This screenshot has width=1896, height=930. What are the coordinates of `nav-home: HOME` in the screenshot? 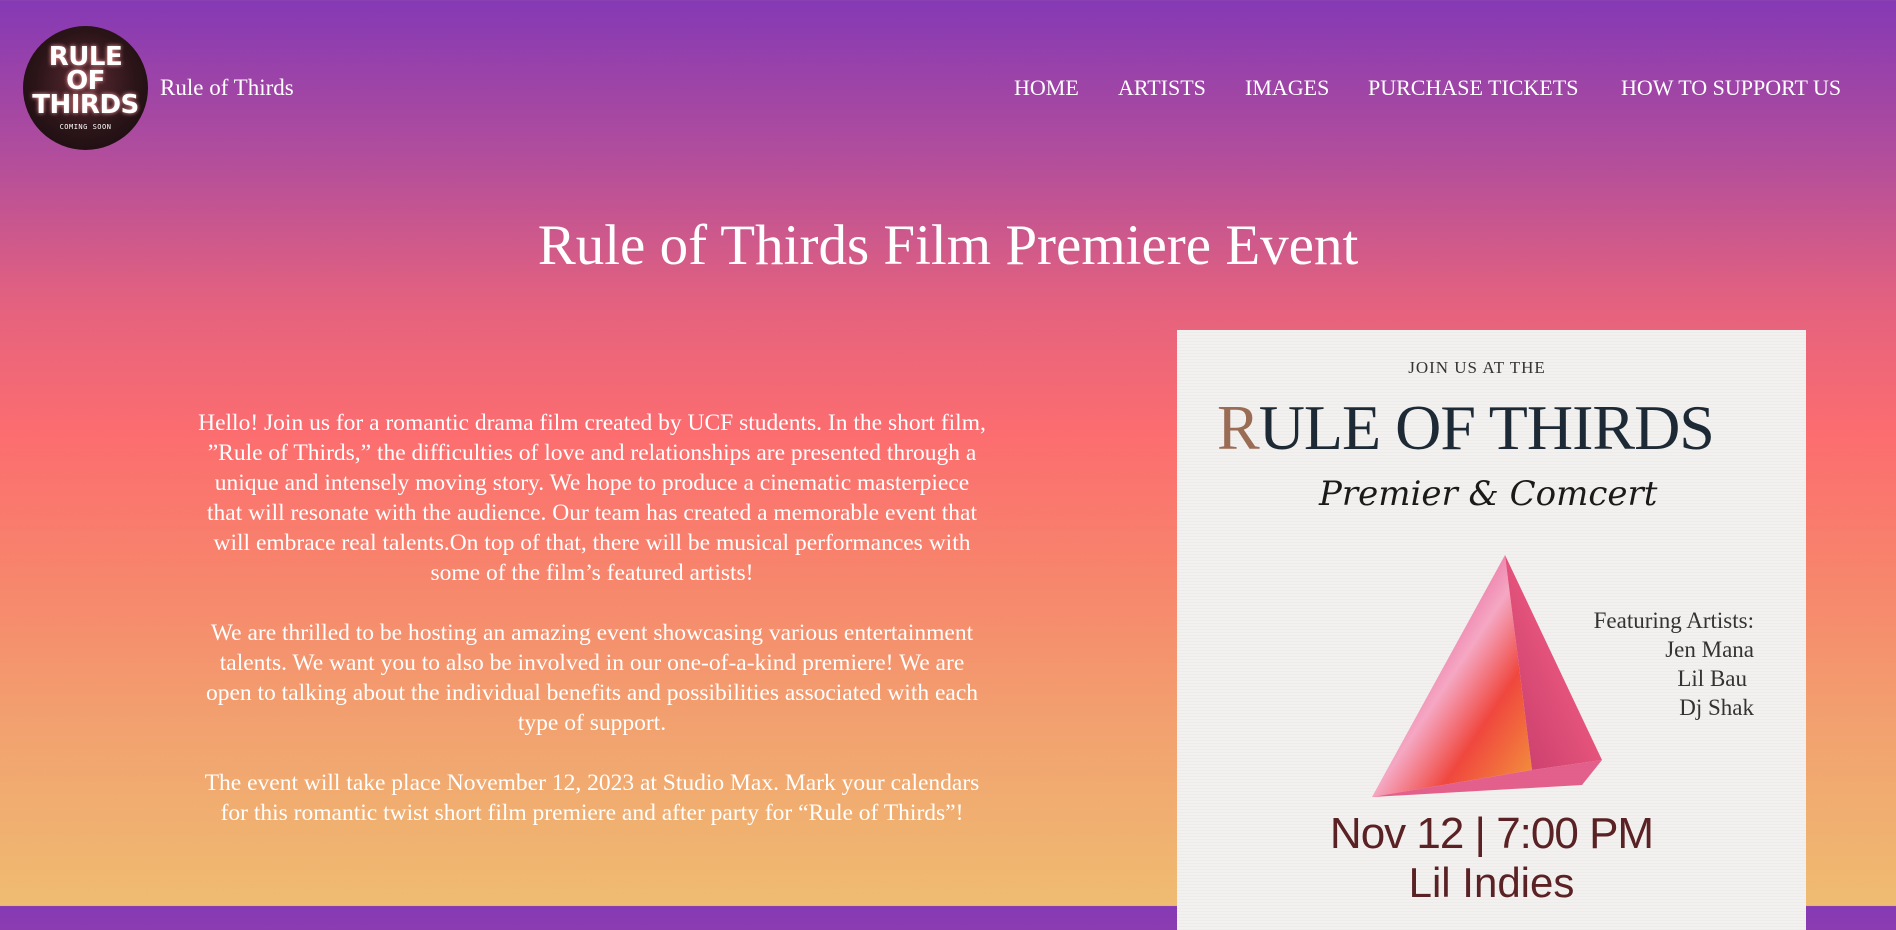 It's located at (1046, 88).